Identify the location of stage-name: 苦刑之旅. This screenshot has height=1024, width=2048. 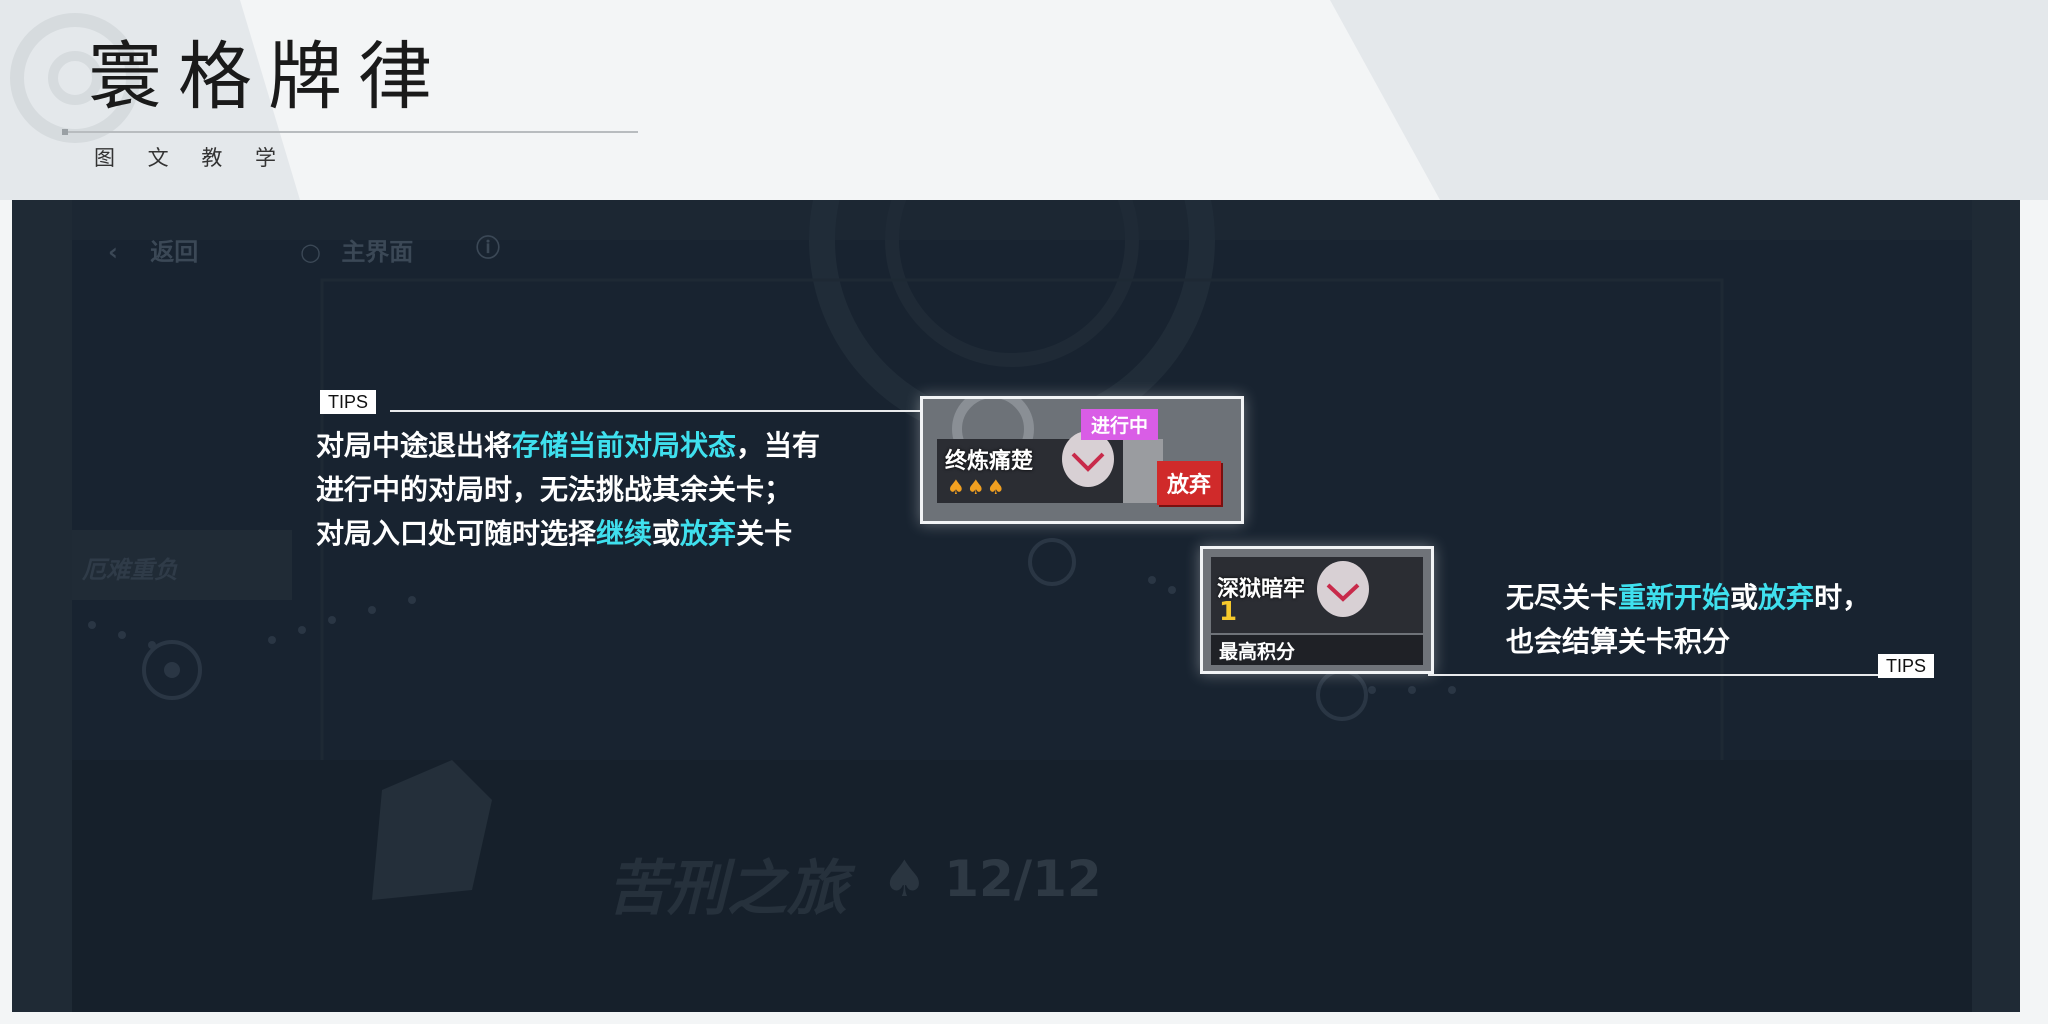
(727, 889).